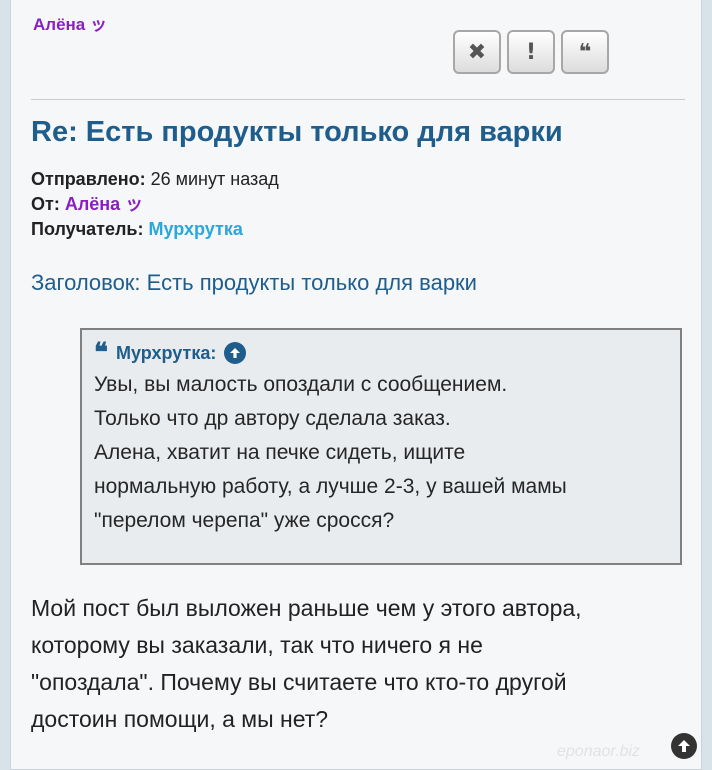 This screenshot has width=712, height=770. Describe the element at coordinates (380, 353) in the screenshot. I see `quote-header: ❝ Мурхрутка:` at that location.